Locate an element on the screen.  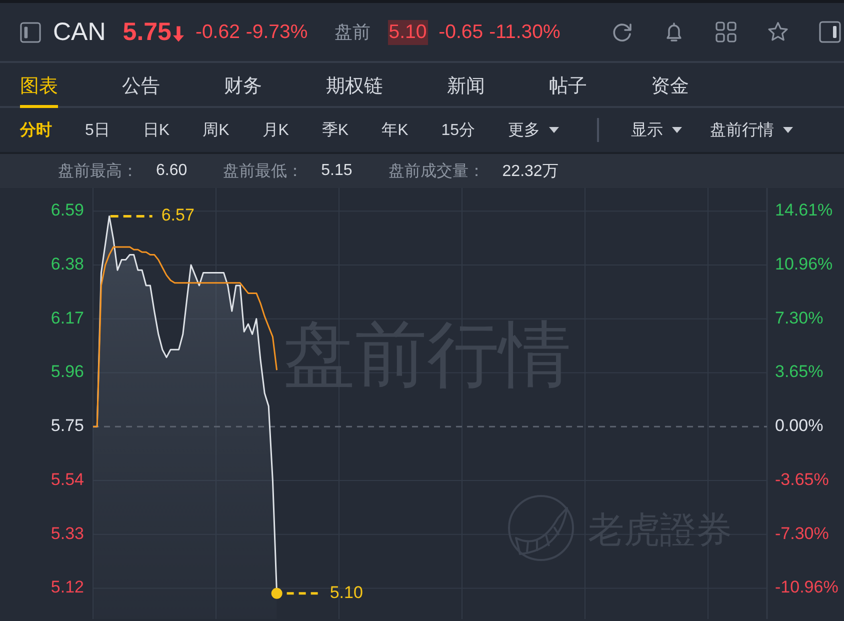
price-axis-label: 5.12 is located at coordinates (67, 587).